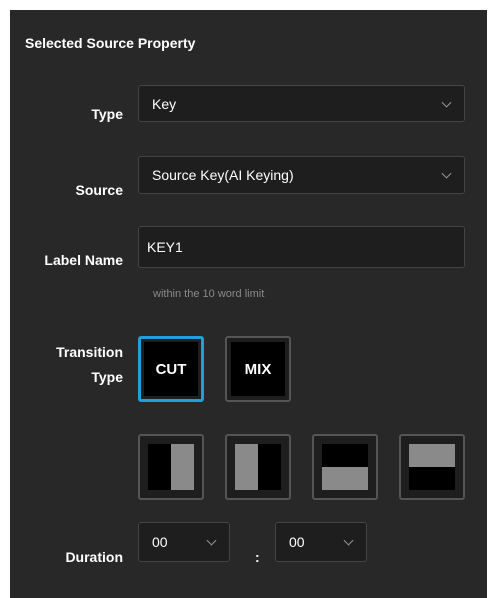 The image size is (497, 598). What do you see at coordinates (160, 542) in the screenshot?
I see `duration-first-value: 00` at bounding box center [160, 542].